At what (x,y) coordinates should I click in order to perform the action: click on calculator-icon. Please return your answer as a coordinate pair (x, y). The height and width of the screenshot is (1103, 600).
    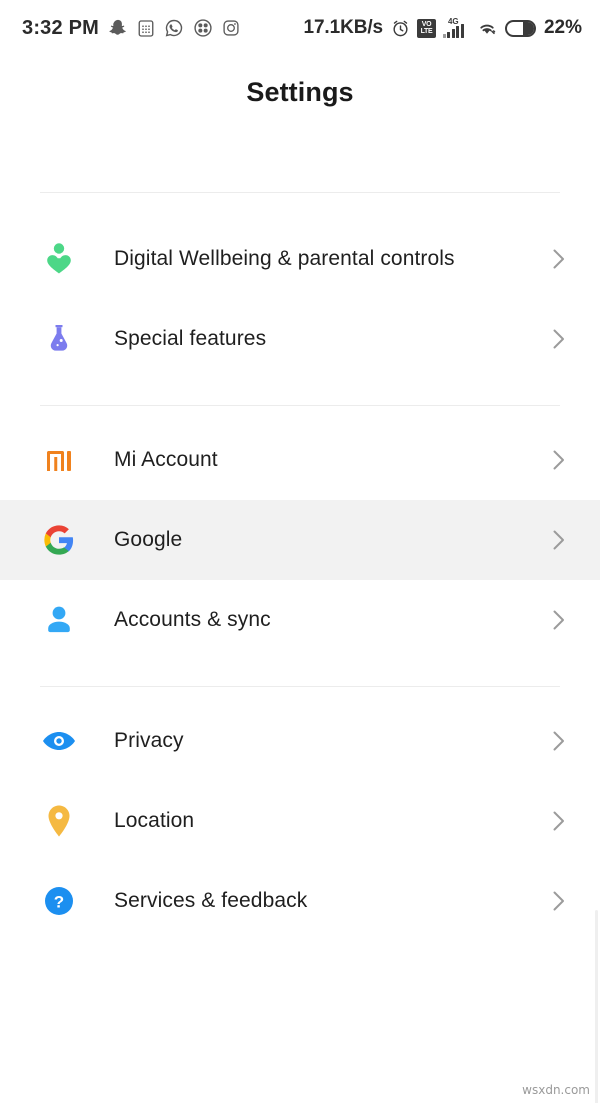
    Looking at the image, I should click on (146, 28).